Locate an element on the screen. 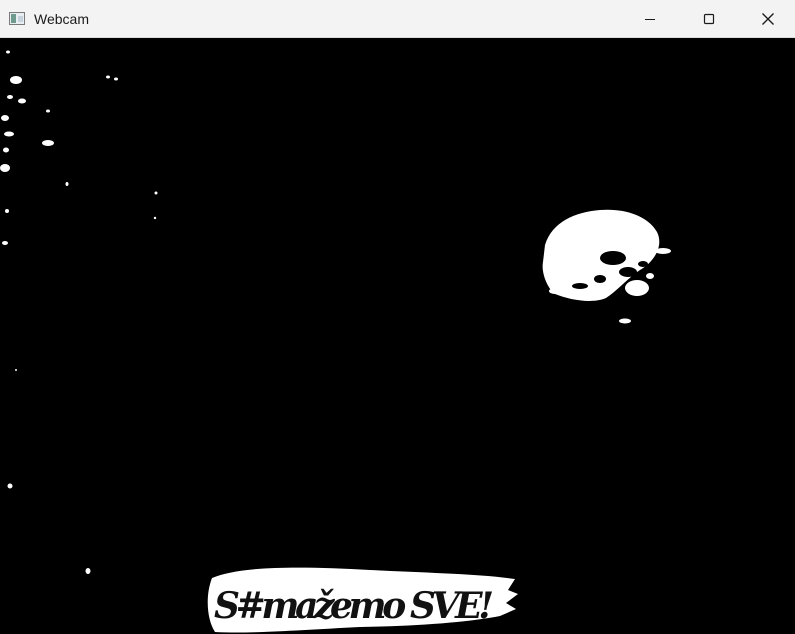 This screenshot has height=634, width=795. minimize-button is located at coordinates (650, 19).